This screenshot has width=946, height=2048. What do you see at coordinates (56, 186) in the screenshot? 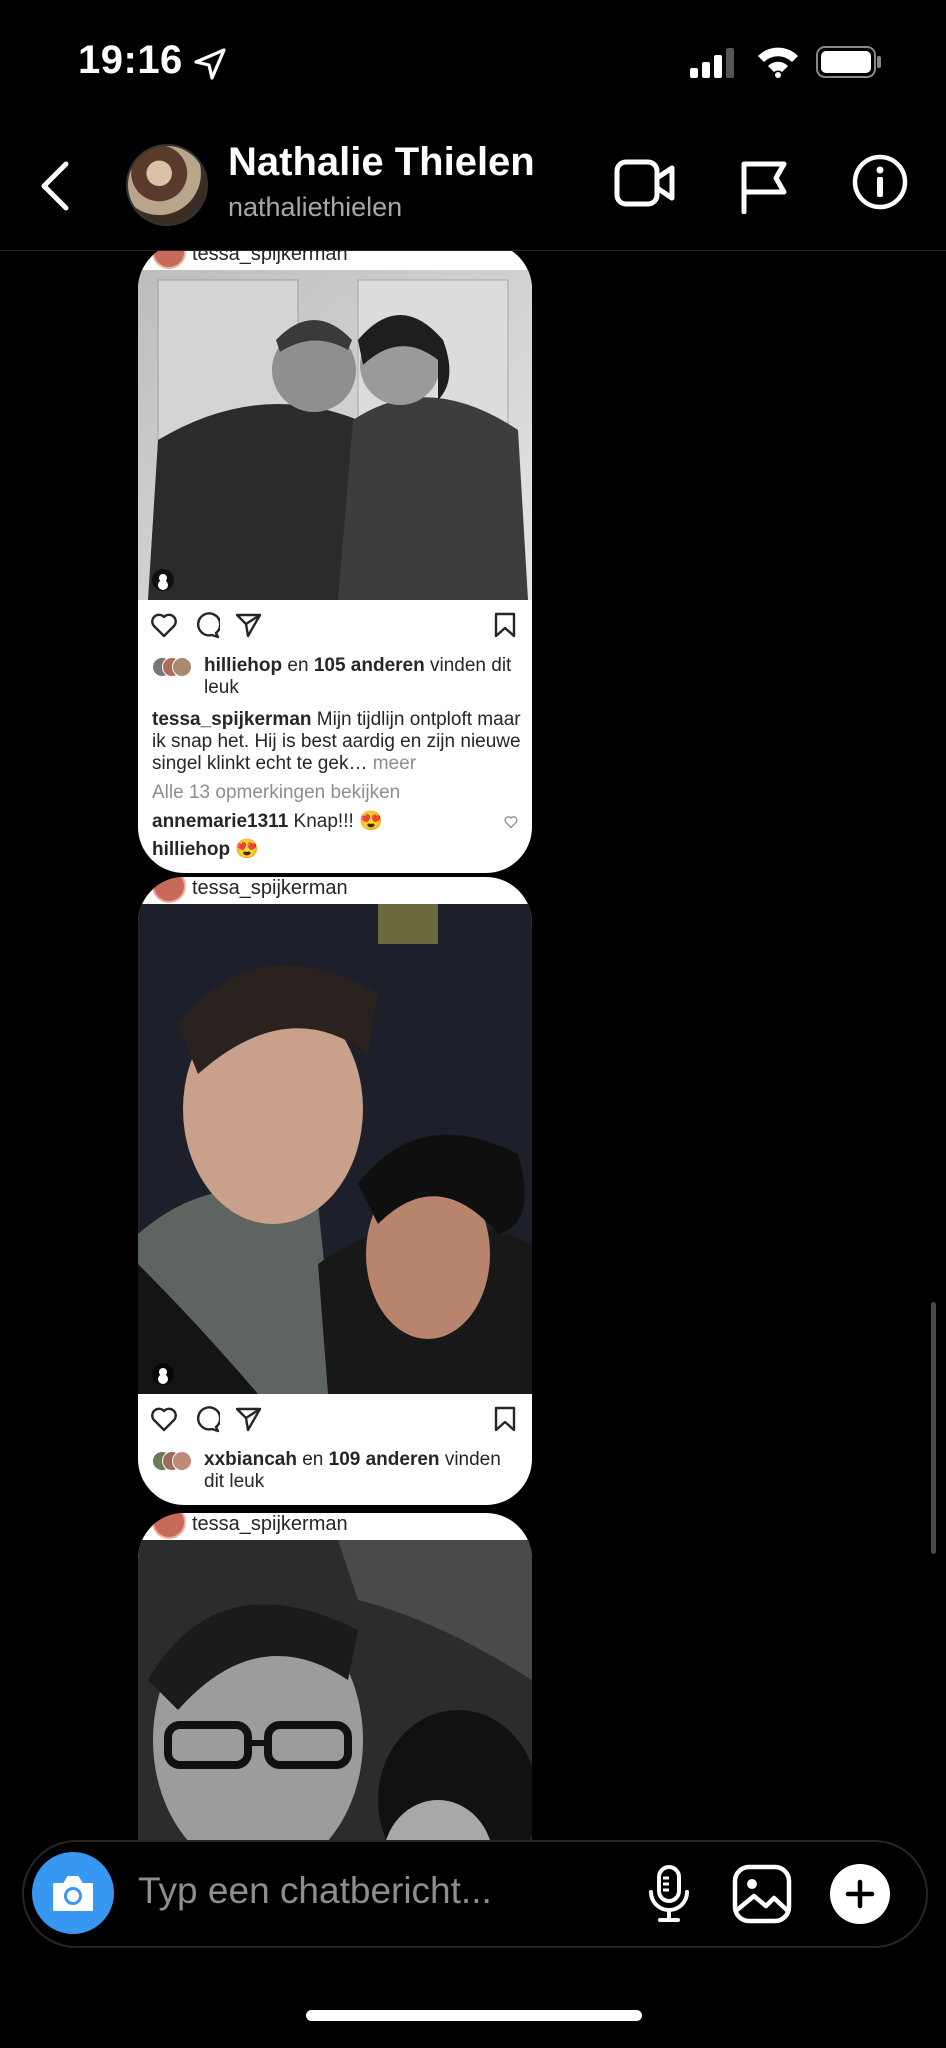
I see `back-chevron-icon` at bounding box center [56, 186].